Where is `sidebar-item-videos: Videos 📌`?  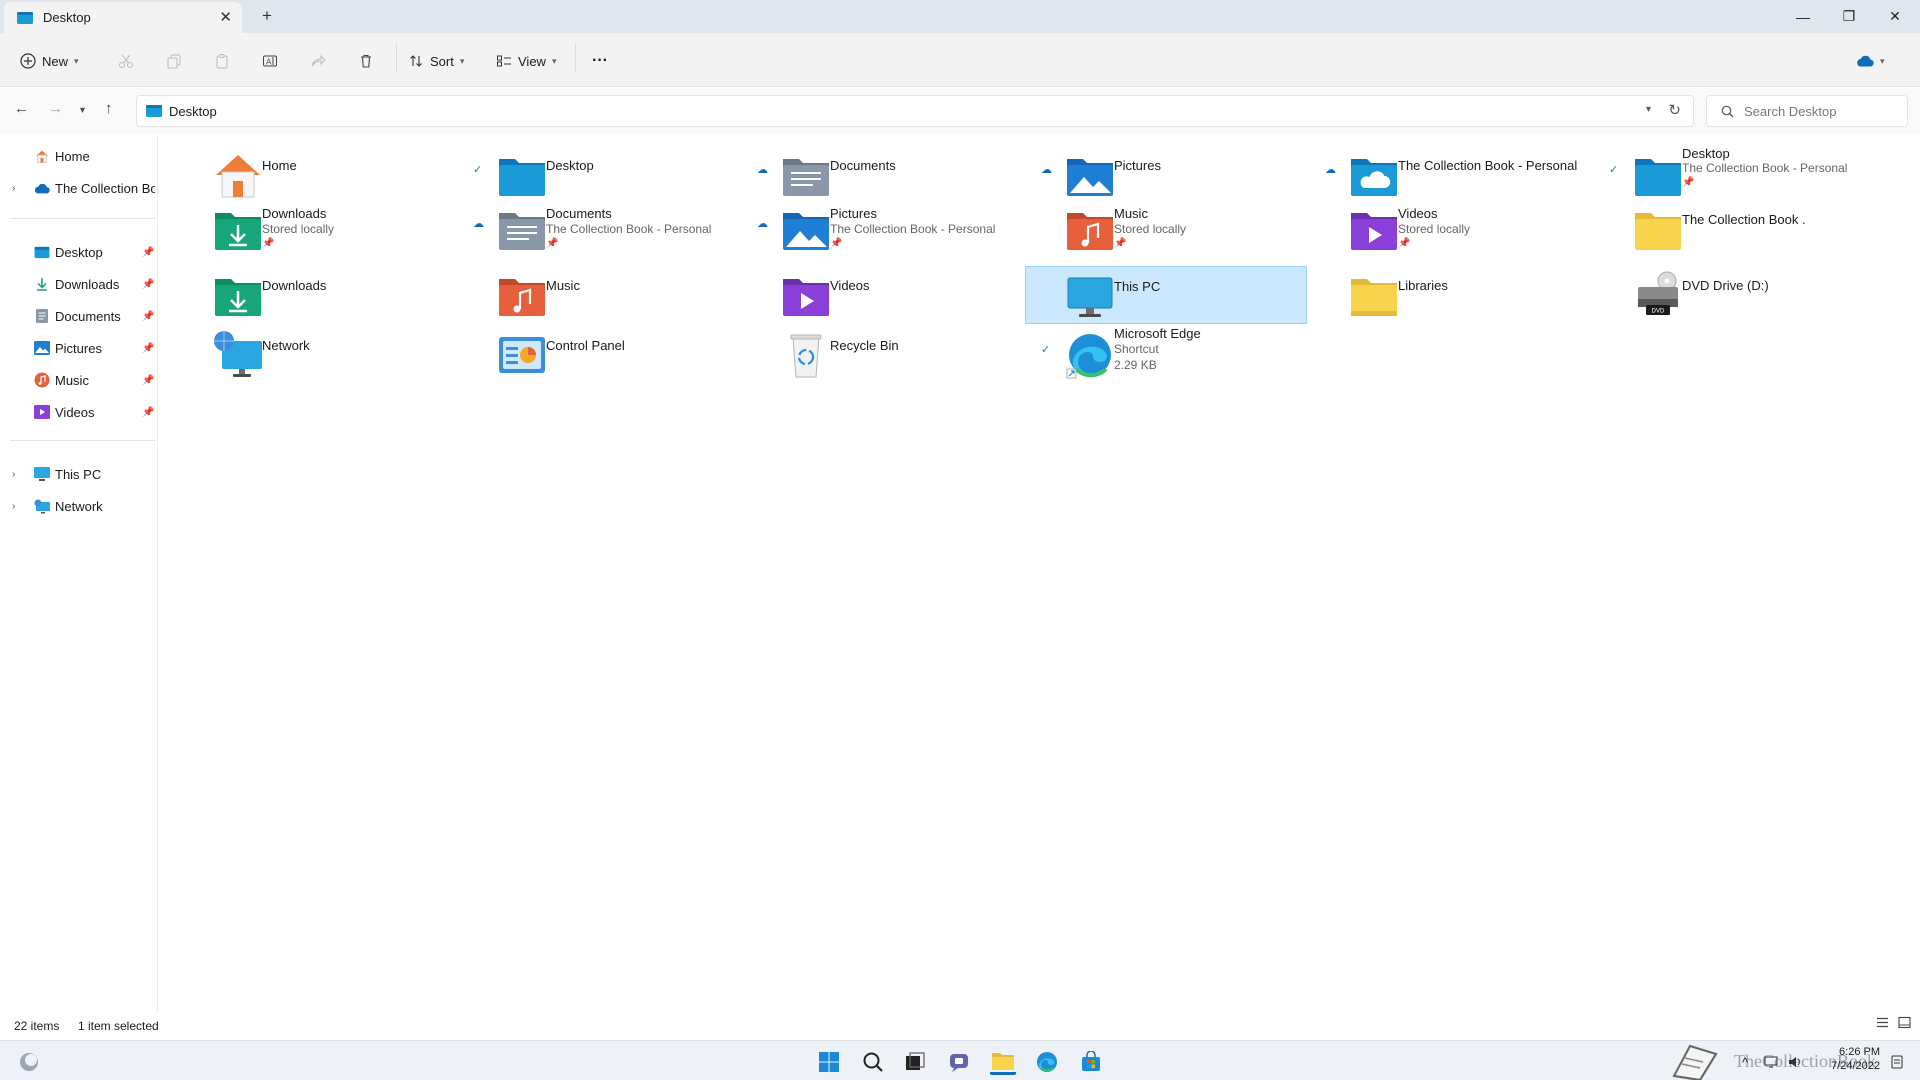
sidebar-item-videos: Videos 📌 is located at coordinates (79, 412).